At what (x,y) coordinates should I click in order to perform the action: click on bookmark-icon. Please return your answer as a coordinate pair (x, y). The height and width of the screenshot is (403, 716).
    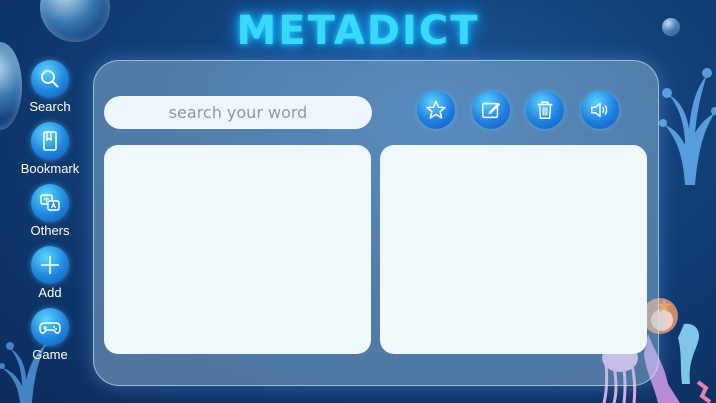
    Looking at the image, I should click on (50, 141).